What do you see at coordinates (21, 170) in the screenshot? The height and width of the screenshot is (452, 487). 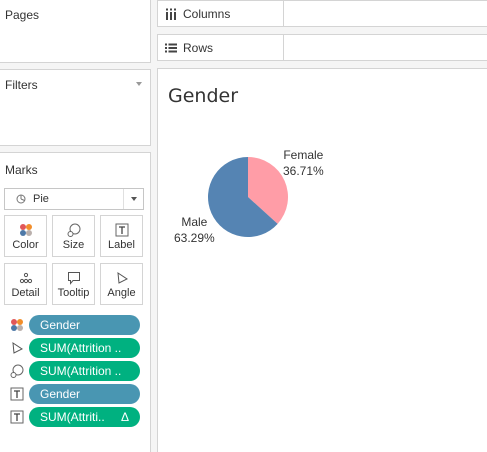 I see `marks-title: Marks` at bounding box center [21, 170].